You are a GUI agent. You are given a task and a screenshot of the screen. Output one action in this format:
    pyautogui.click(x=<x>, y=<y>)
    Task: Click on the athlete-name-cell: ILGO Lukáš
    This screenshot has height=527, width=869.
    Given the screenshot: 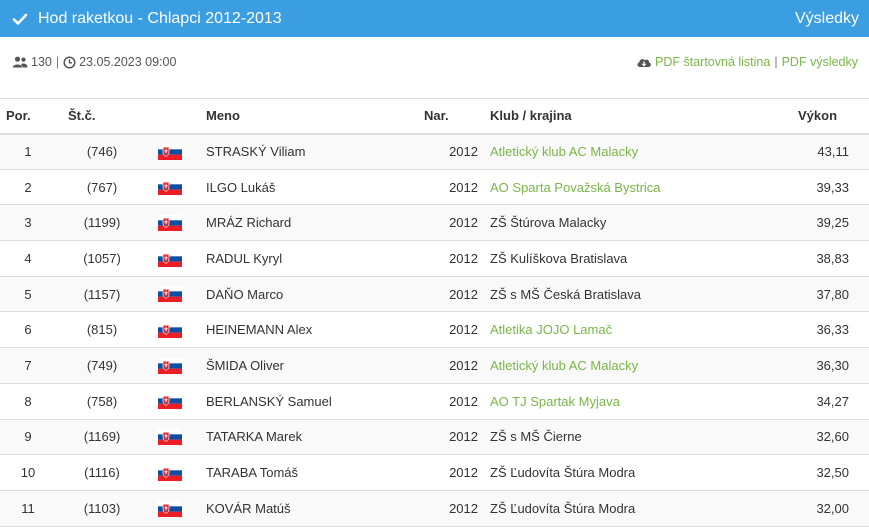 What is the action you would take?
    pyautogui.click(x=309, y=187)
    